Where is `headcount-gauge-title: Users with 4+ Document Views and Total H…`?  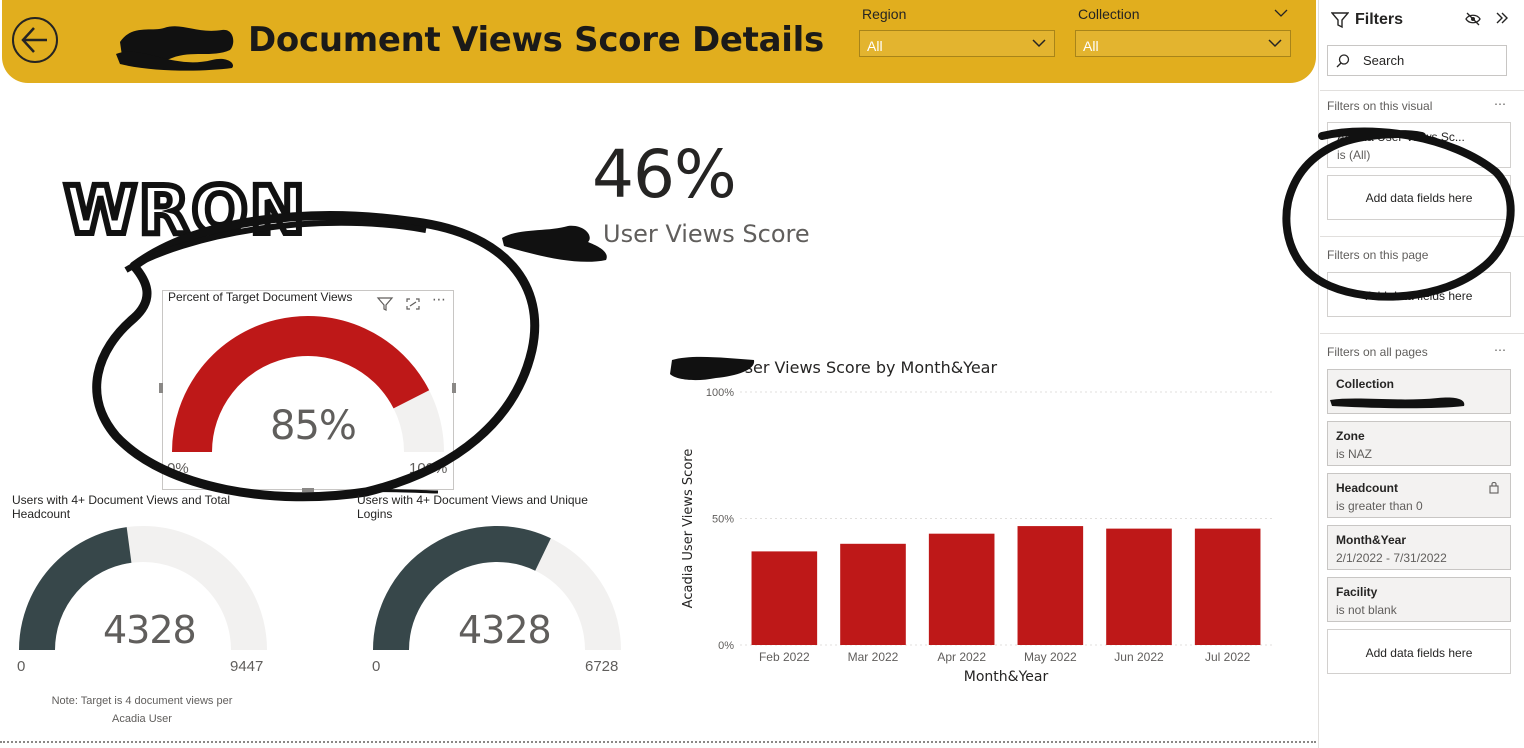 headcount-gauge-title: Users with 4+ Document Views and Total H… is located at coordinates (121, 507).